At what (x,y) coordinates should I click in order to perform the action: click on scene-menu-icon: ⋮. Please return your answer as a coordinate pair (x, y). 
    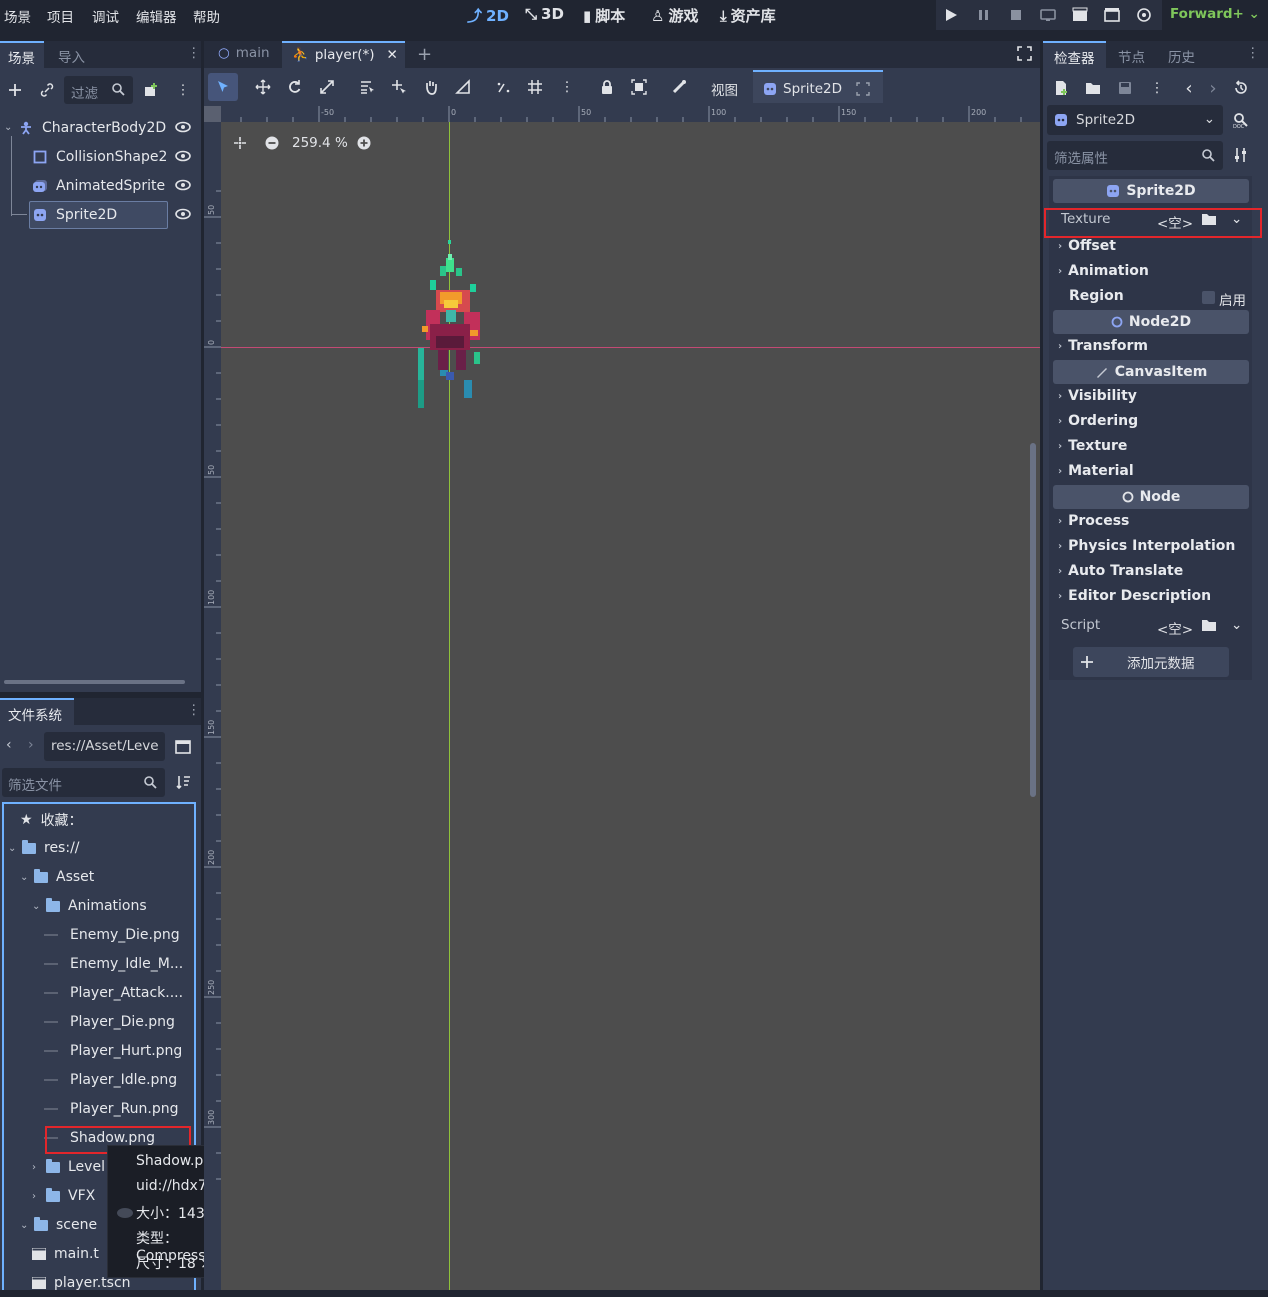
    Looking at the image, I should click on (183, 90).